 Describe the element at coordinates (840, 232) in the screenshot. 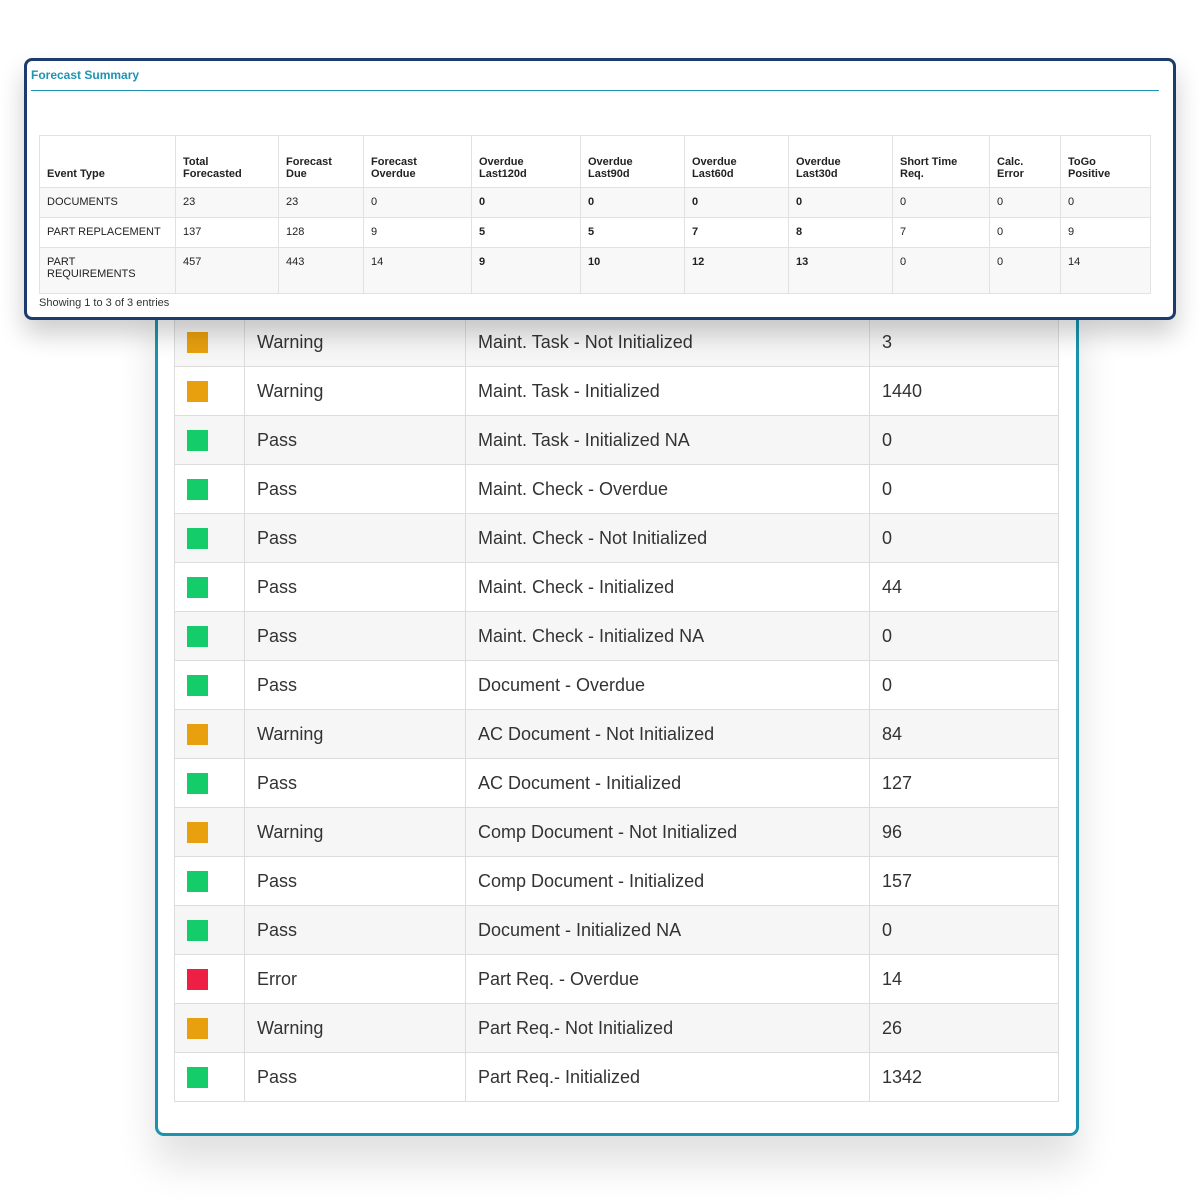

I see `forecast-value-cell: 8` at that location.